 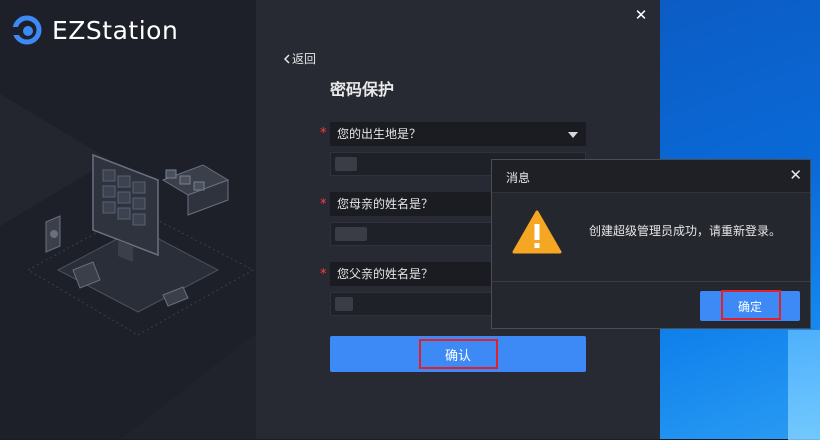 I want to click on dropdown-caret-icon, so click(x=573, y=135).